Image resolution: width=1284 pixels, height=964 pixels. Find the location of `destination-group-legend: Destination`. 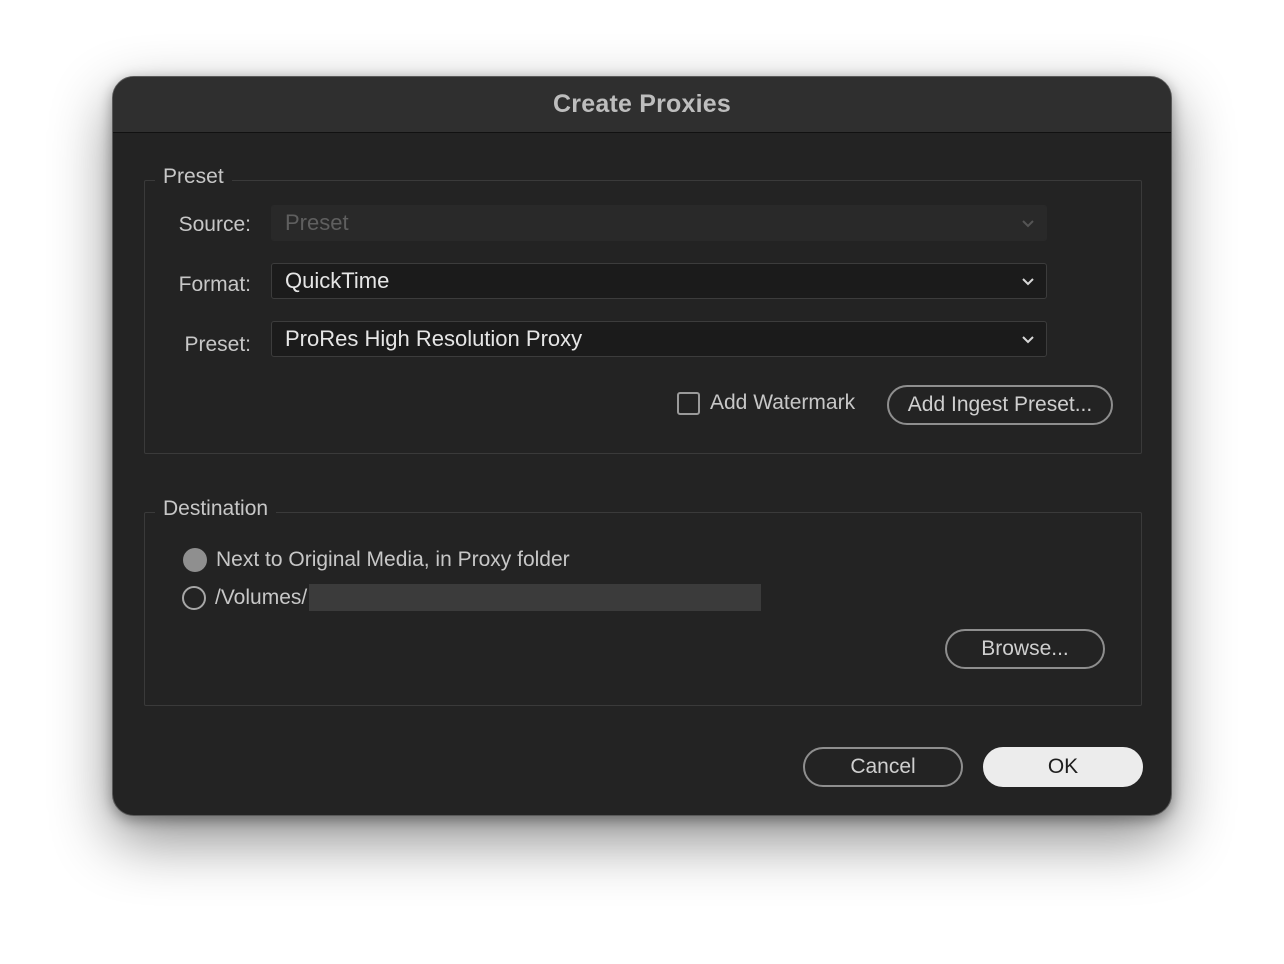

destination-group-legend: Destination is located at coordinates (216, 509).